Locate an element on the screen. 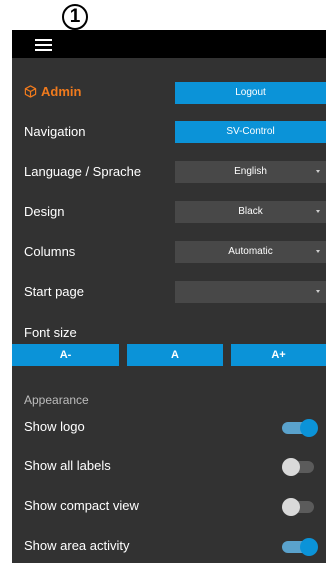 The image size is (326, 563). language-select: English is located at coordinates (250, 172).